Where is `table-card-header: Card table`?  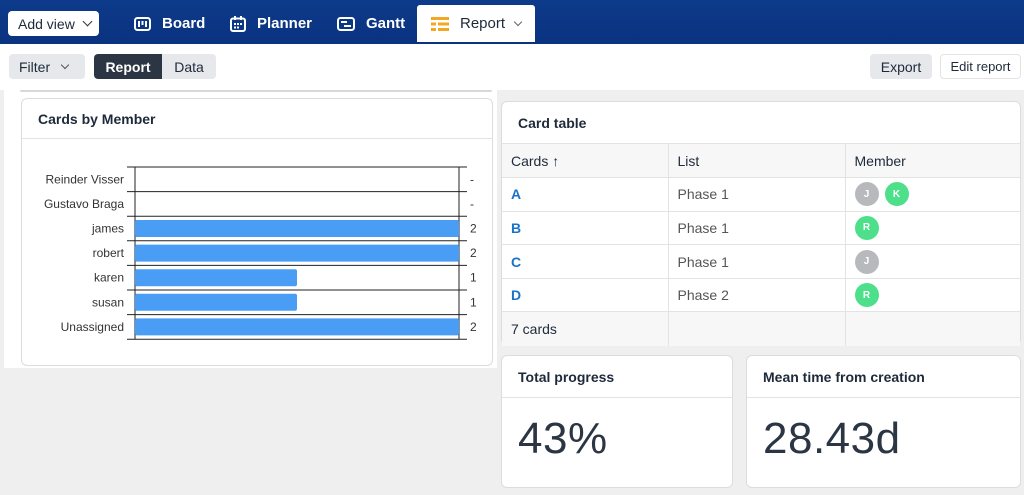
table-card-header: Card table is located at coordinates (761, 123).